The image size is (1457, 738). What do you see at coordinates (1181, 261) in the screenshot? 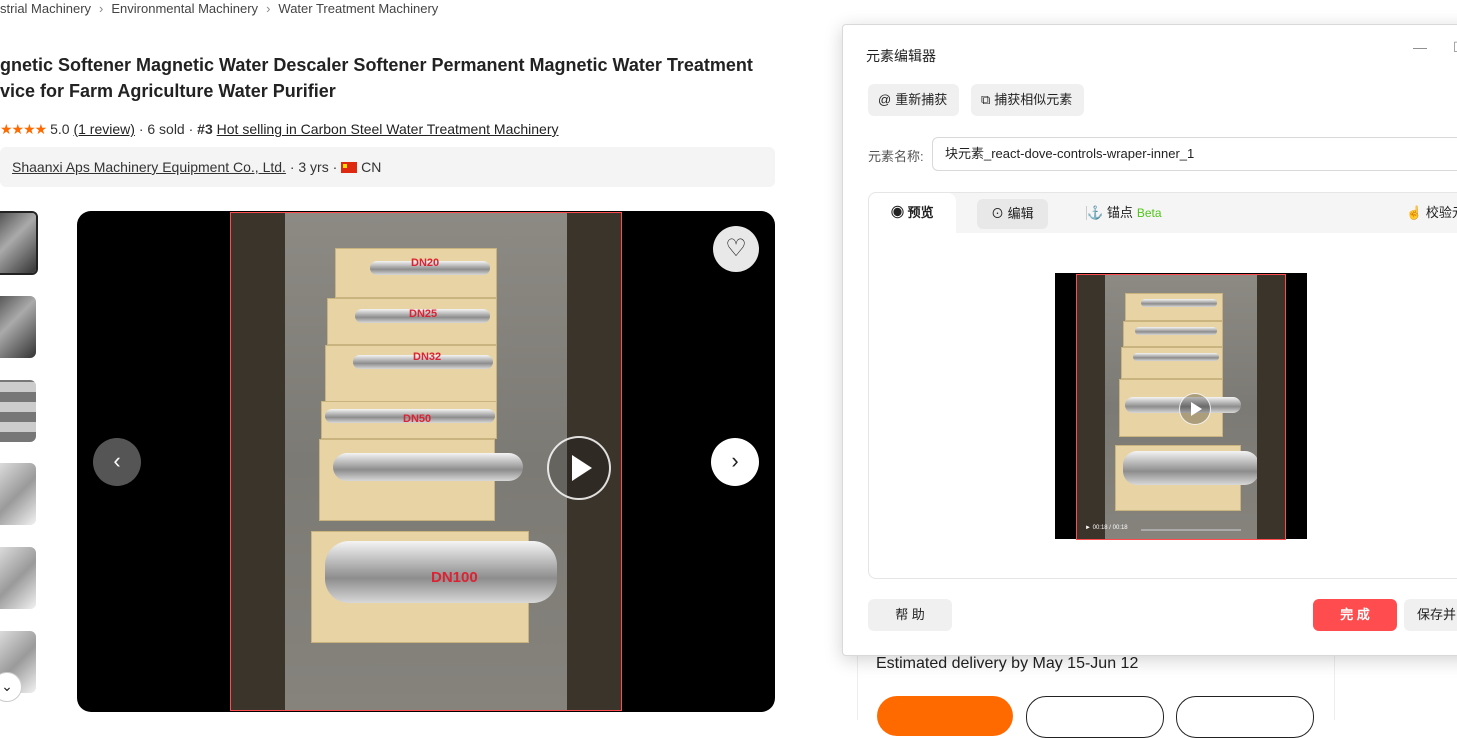
I see `preview-header-strip` at bounding box center [1181, 261].